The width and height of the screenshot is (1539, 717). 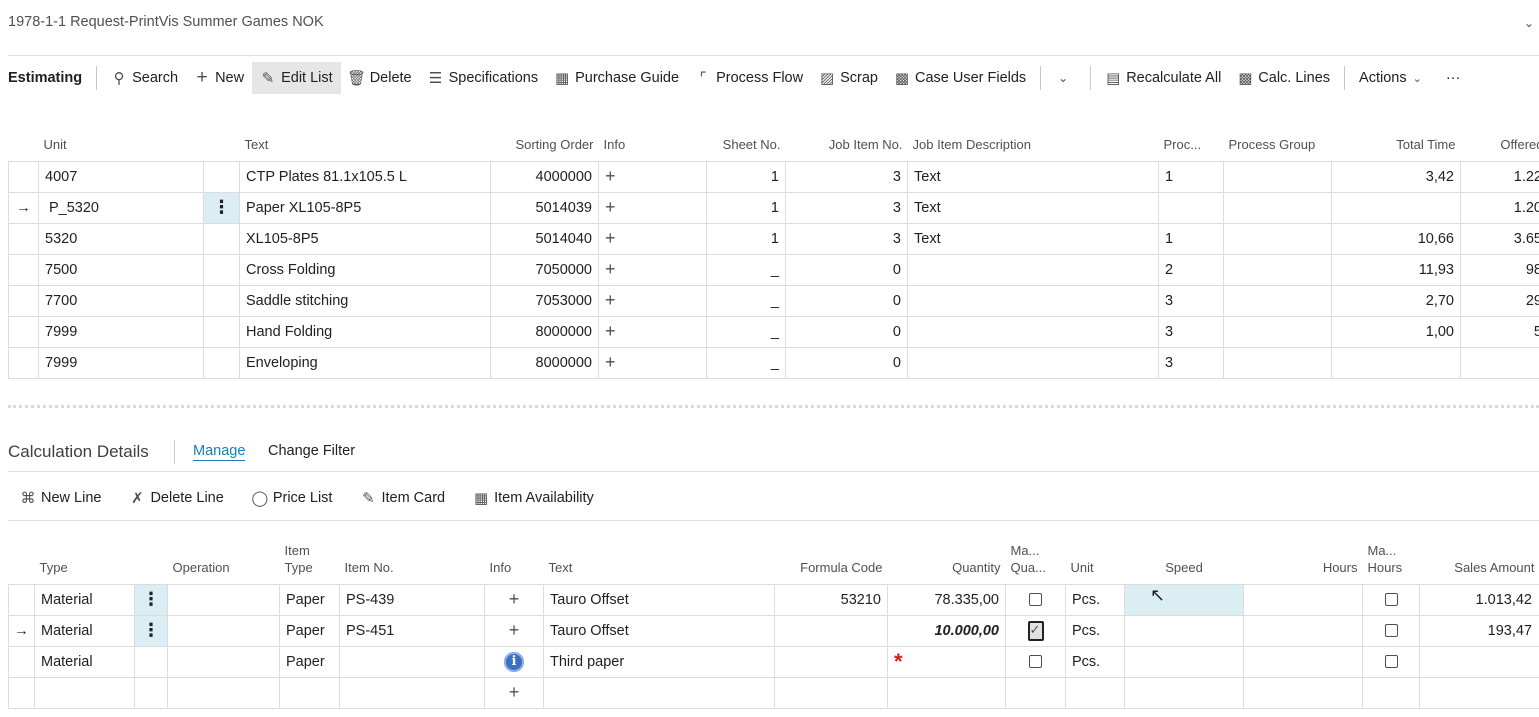 I want to click on cell-proc, so click(x=1191, y=207).